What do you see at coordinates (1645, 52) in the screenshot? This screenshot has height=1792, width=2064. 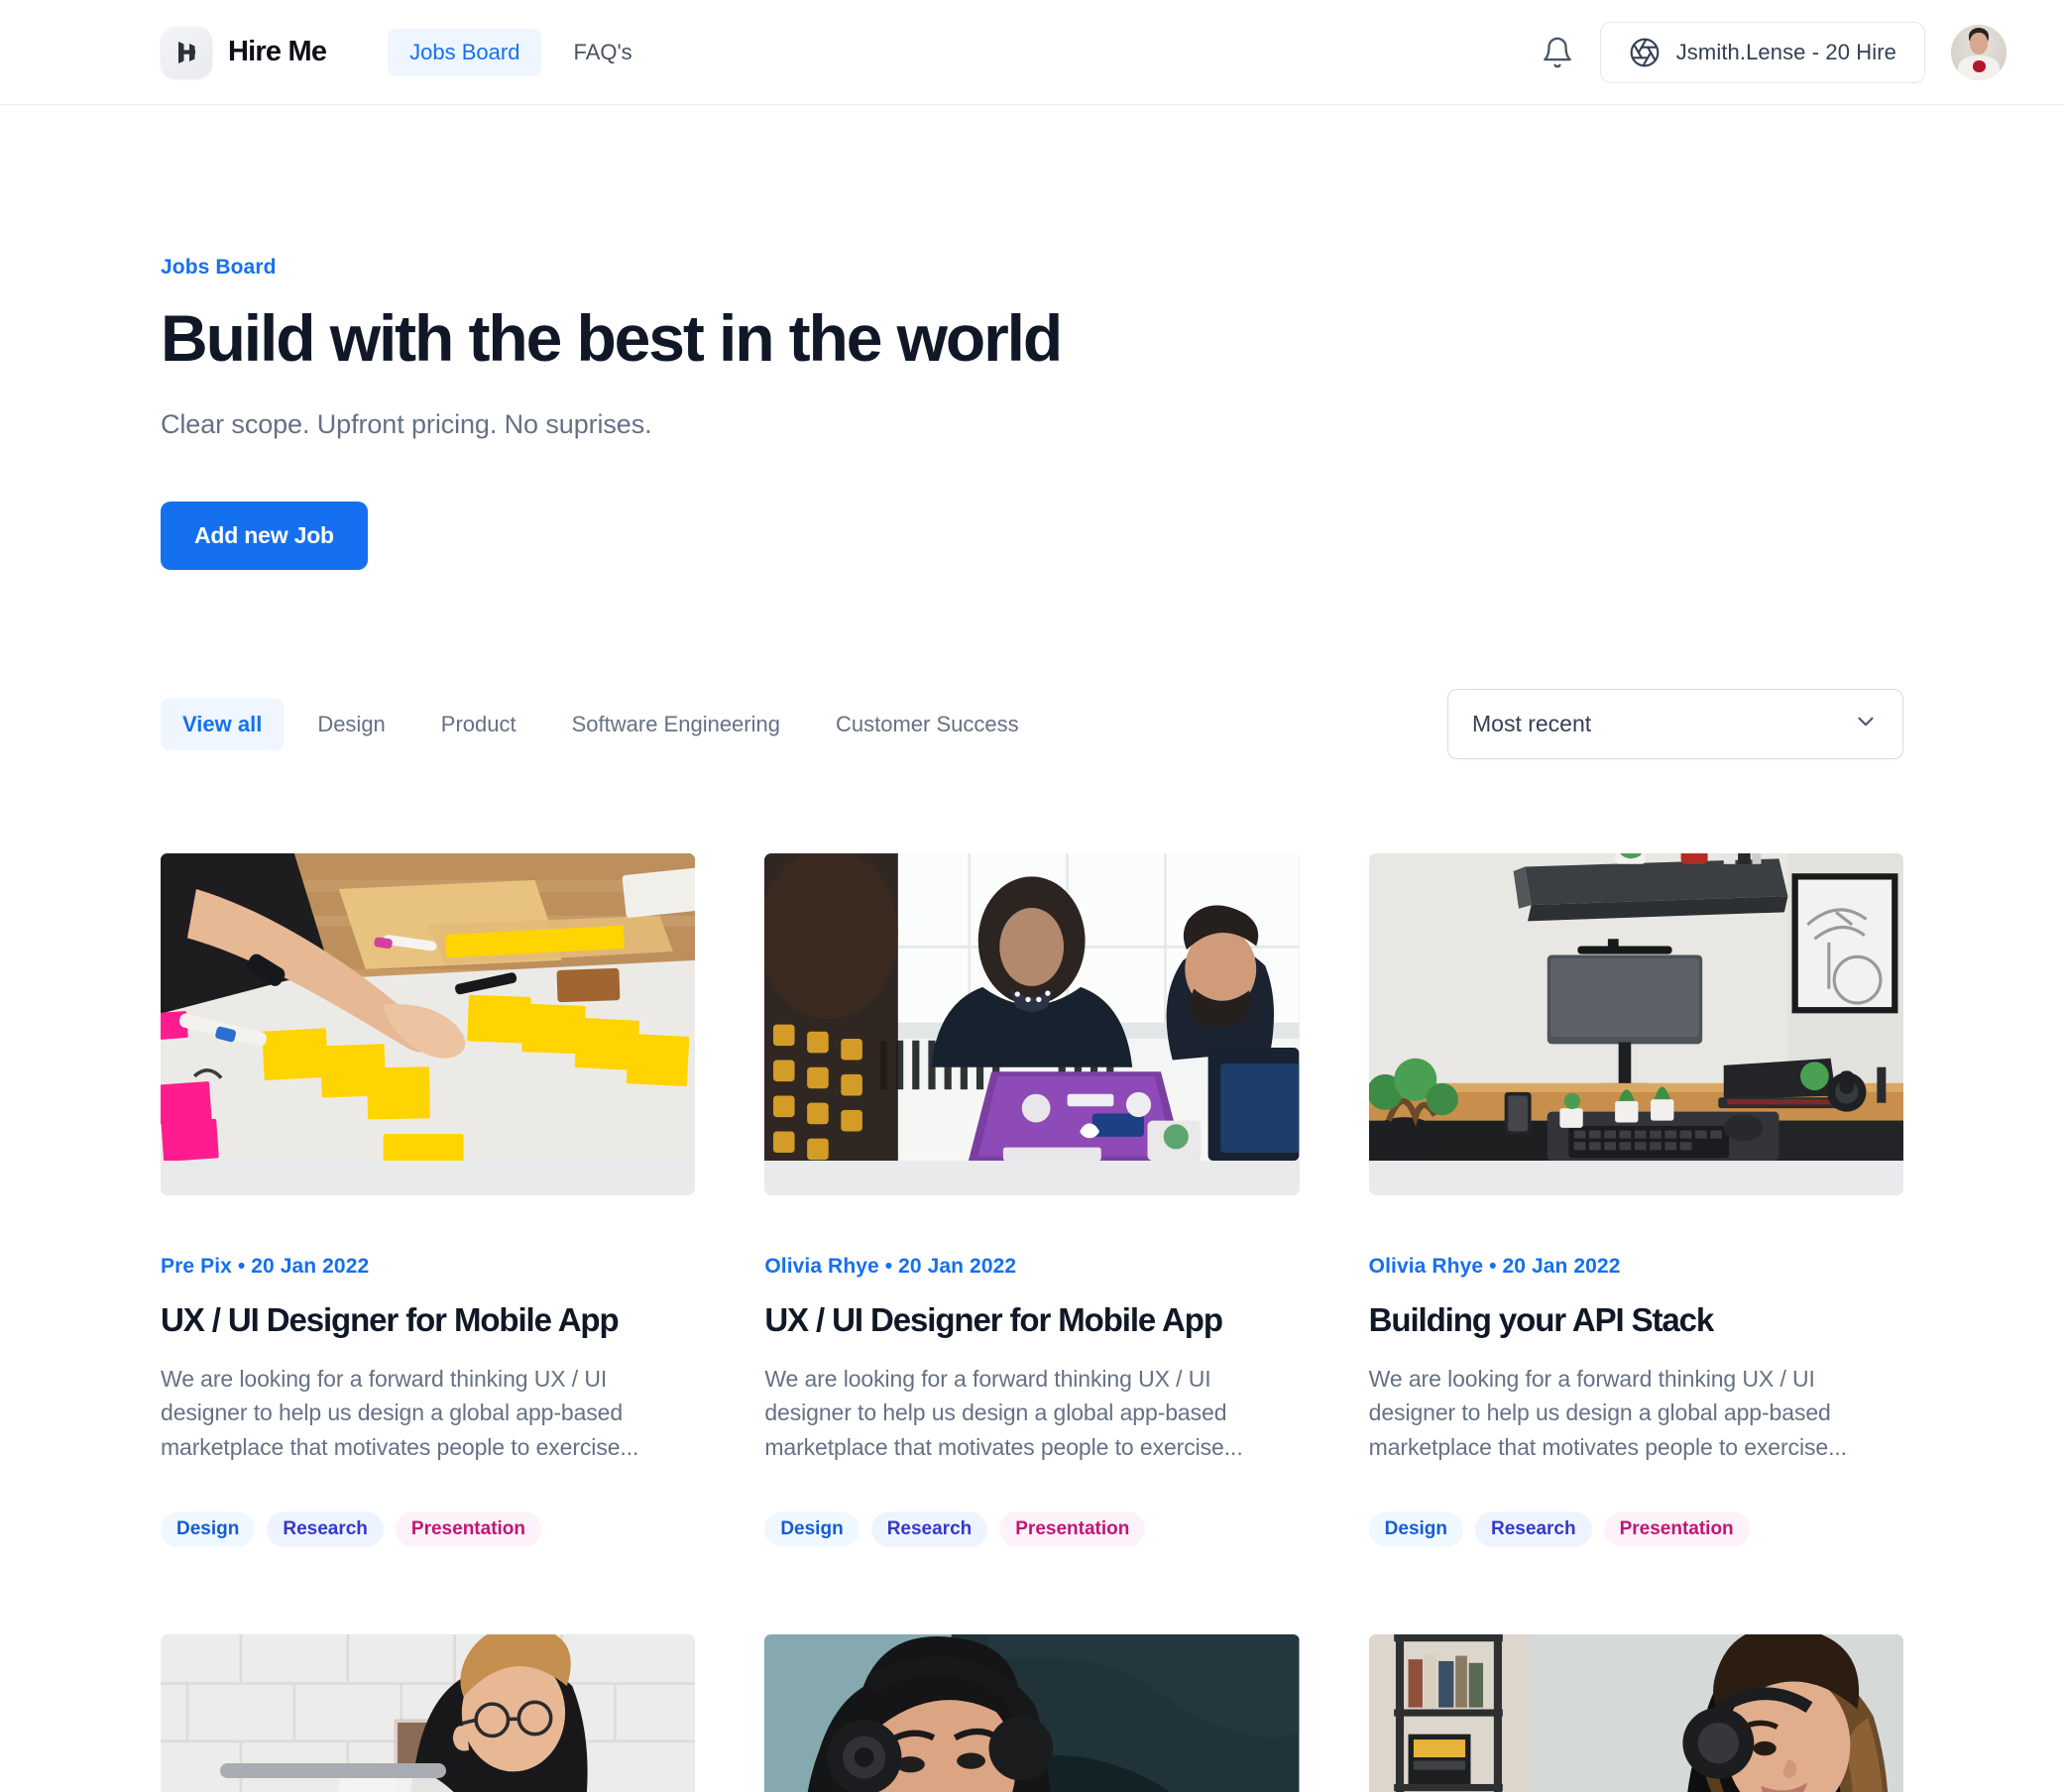 I see `aperture-icon` at bounding box center [1645, 52].